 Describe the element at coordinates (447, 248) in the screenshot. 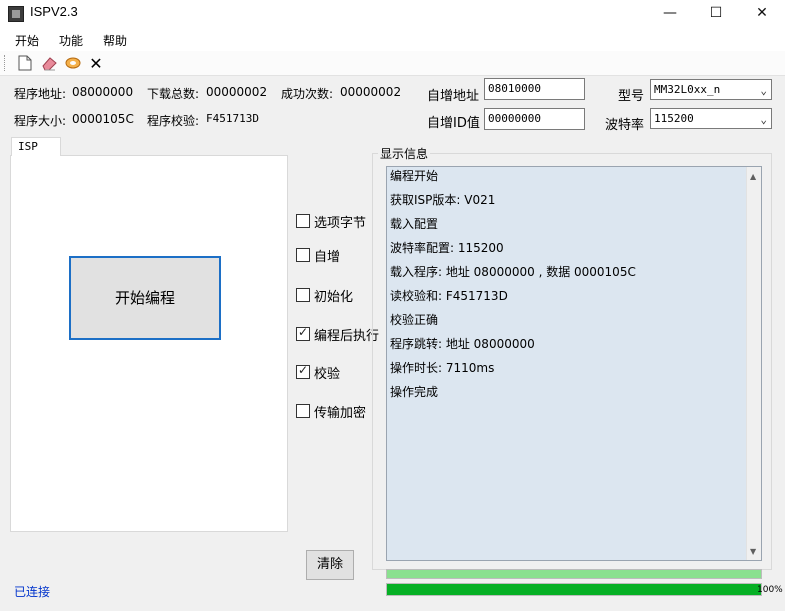

I see `log-line: 波特率配置: 115200` at that location.